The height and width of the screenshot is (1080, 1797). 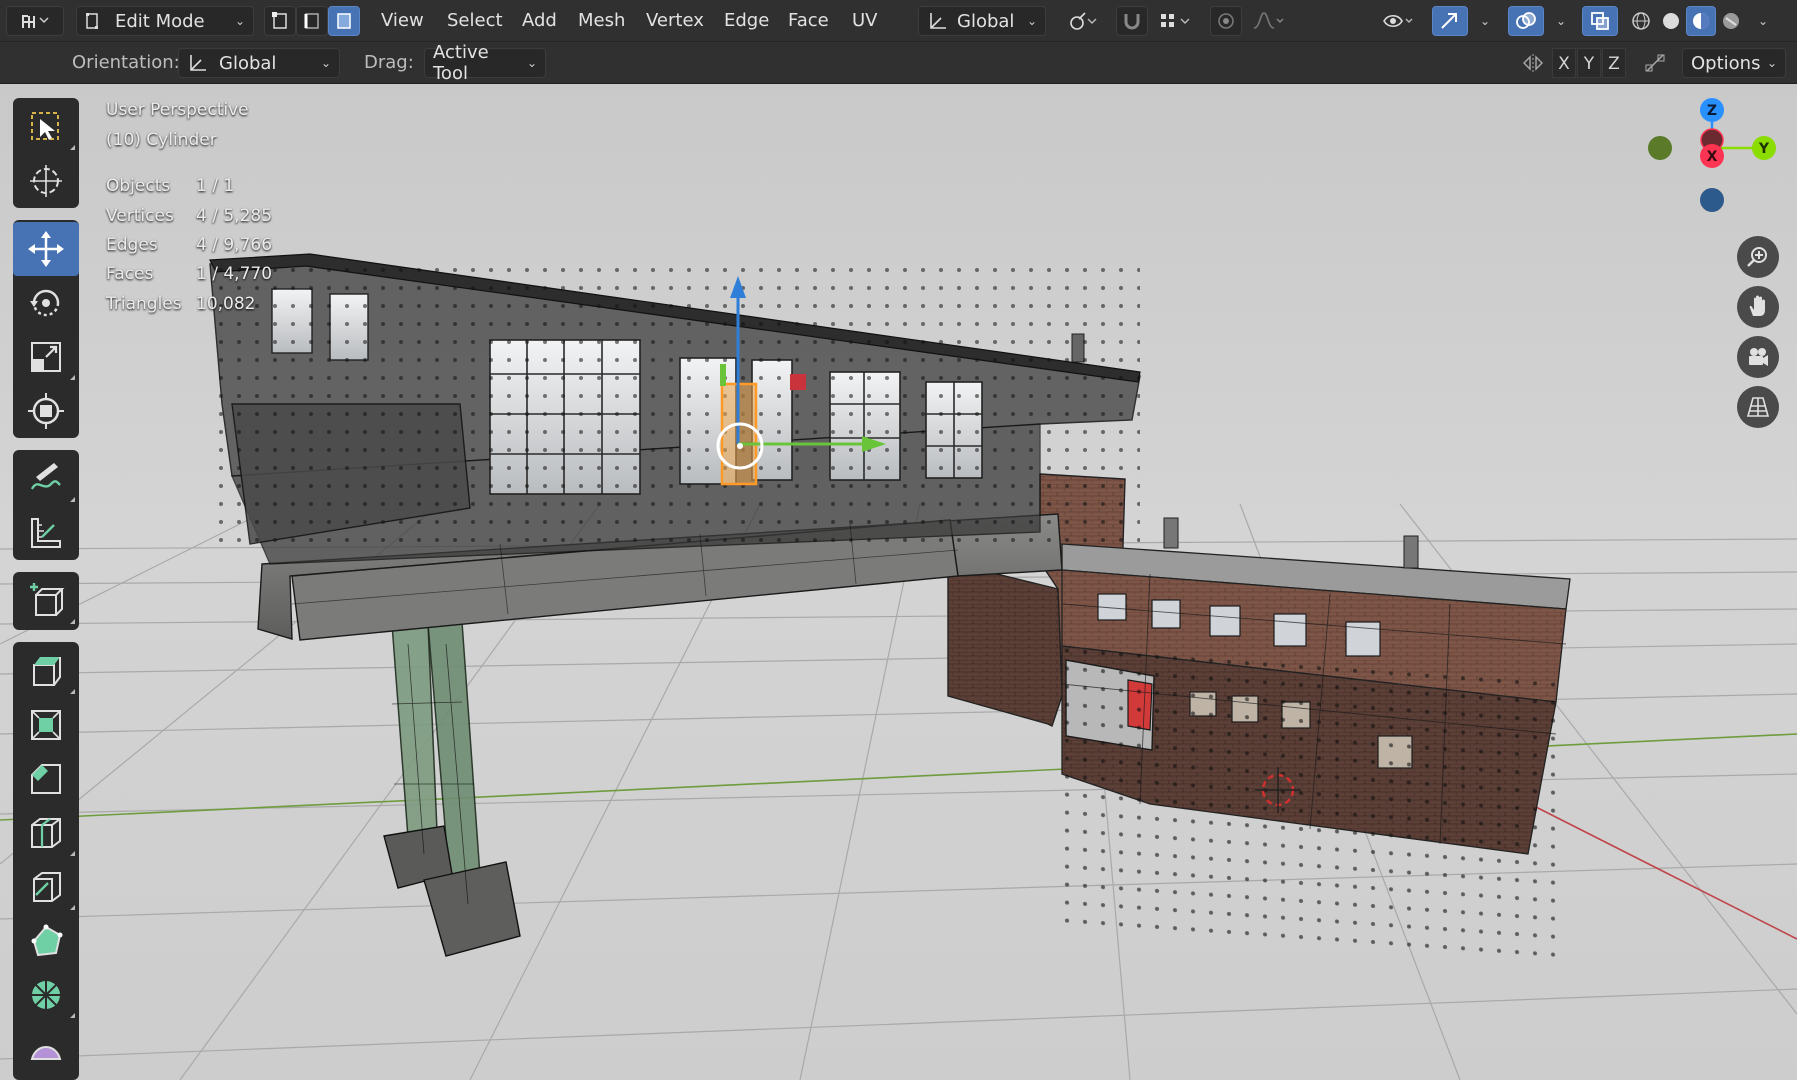 I want to click on shading-solid-button, so click(x=1671, y=21).